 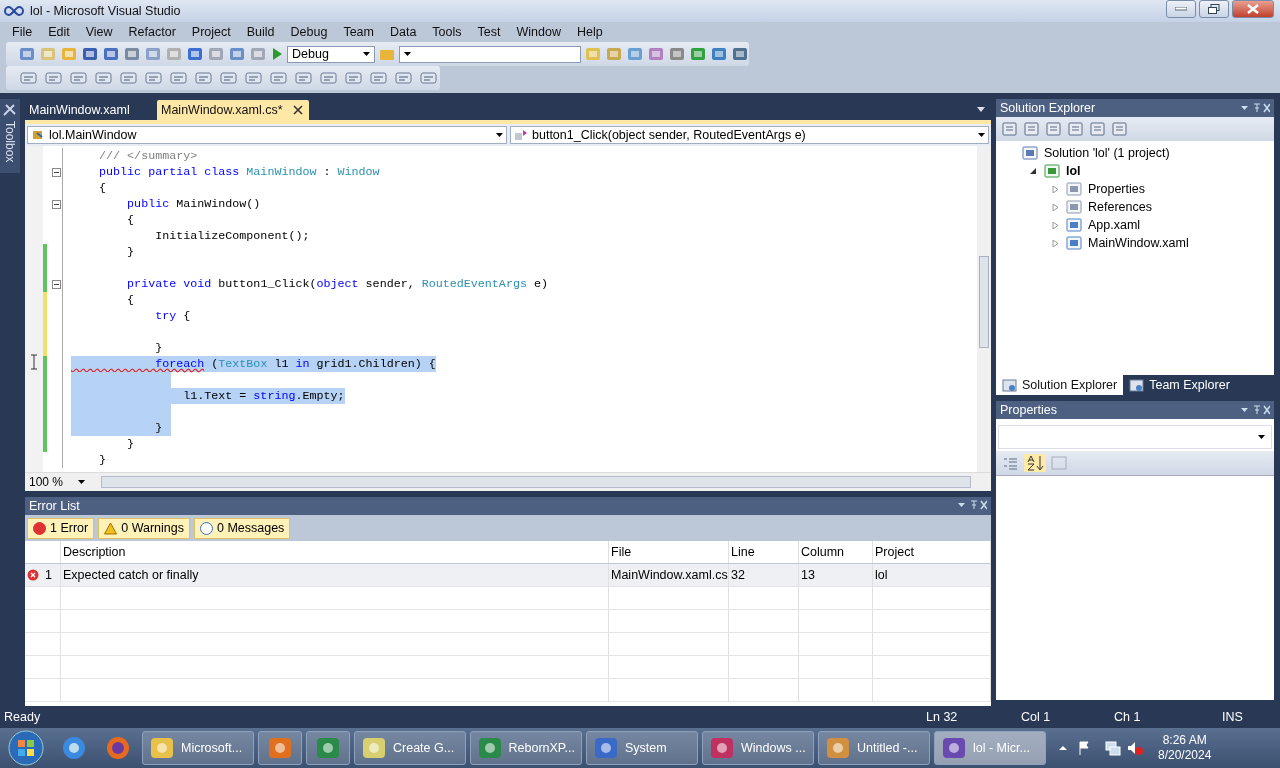 I want to click on status-text: Ready, so click(x=23, y=717).